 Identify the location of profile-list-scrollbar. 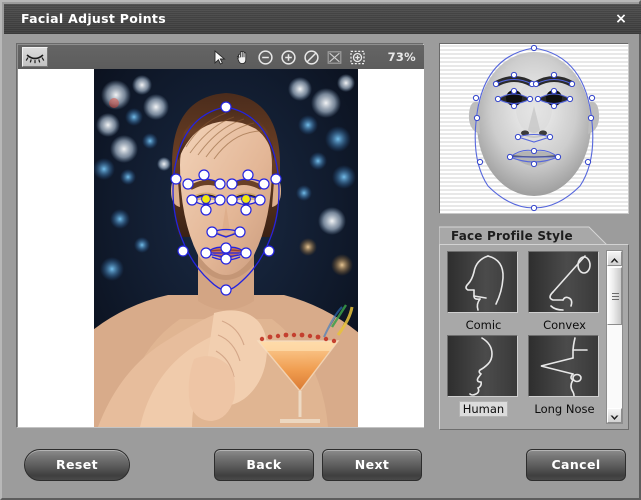
(614, 337).